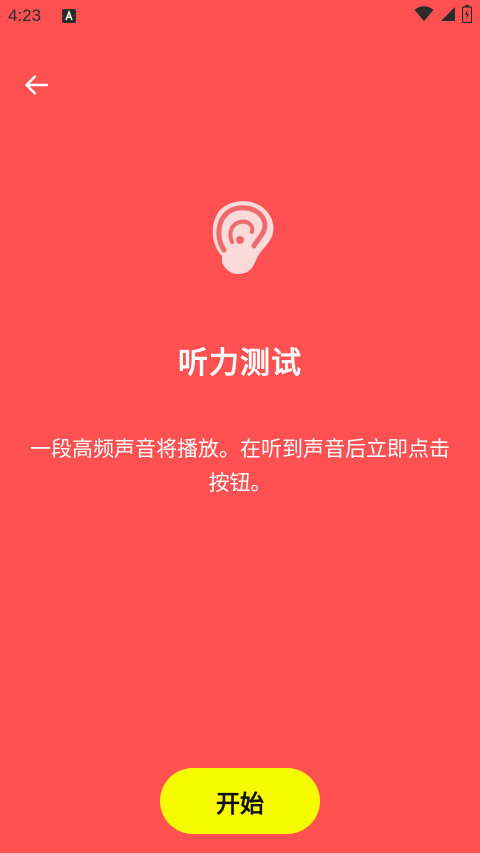 The height and width of the screenshot is (853, 480). I want to click on status-time: 4:23, so click(25, 15).